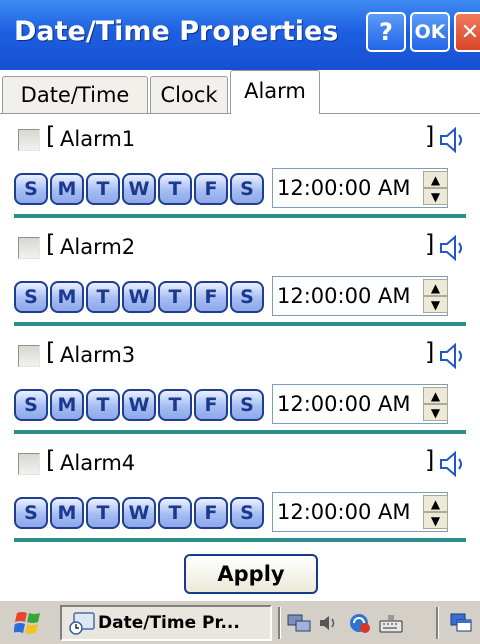 Image resolution: width=480 pixels, height=644 pixels. What do you see at coordinates (240, 216) in the screenshot?
I see `alarm-1-separator` at bounding box center [240, 216].